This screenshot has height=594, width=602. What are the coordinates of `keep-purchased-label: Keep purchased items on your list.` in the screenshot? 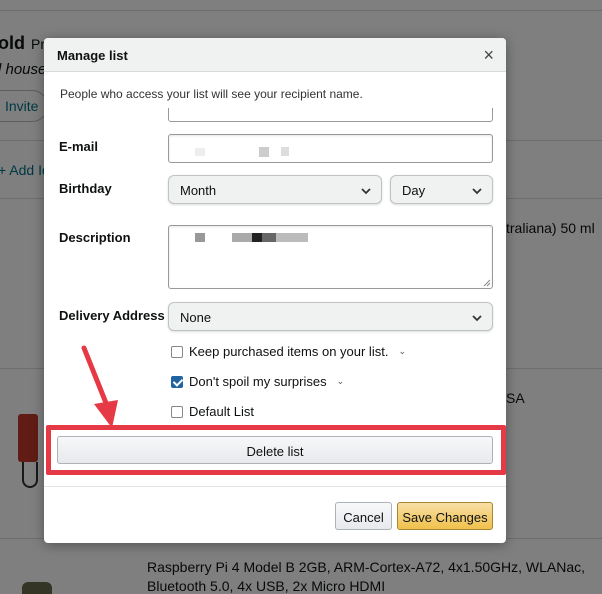 It's located at (289, 351).